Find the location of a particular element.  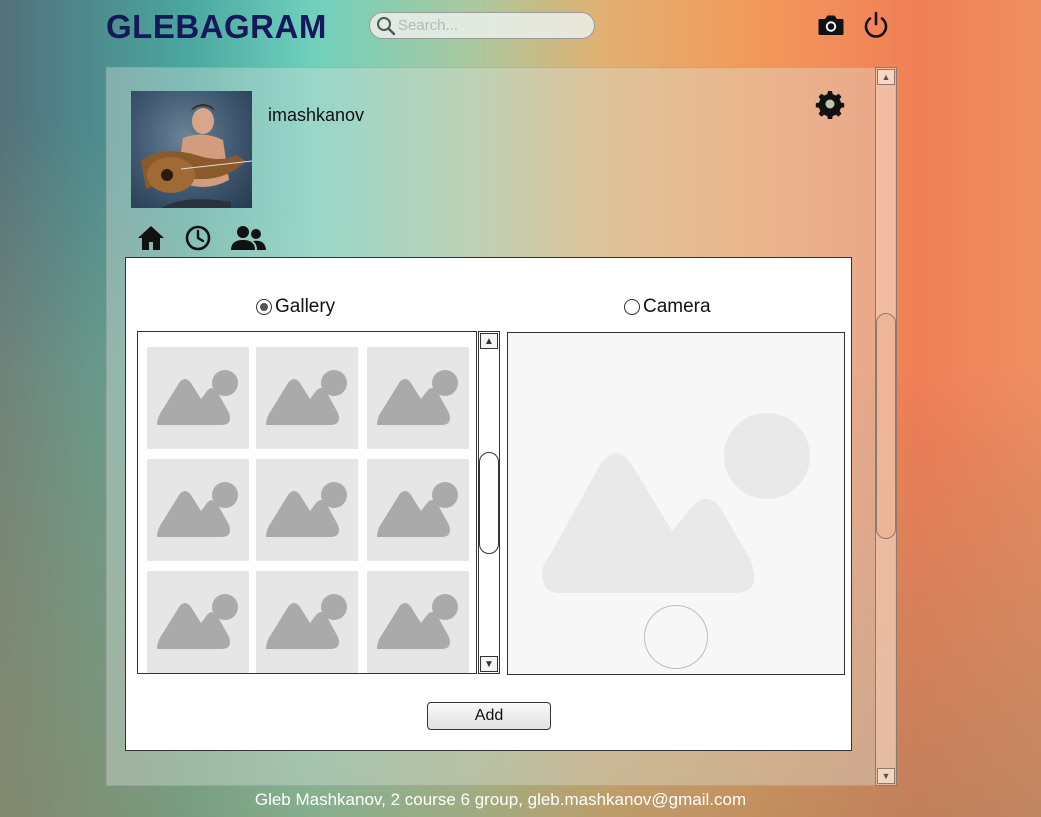

camera-label: Camera is located at coordinates (677, 306).